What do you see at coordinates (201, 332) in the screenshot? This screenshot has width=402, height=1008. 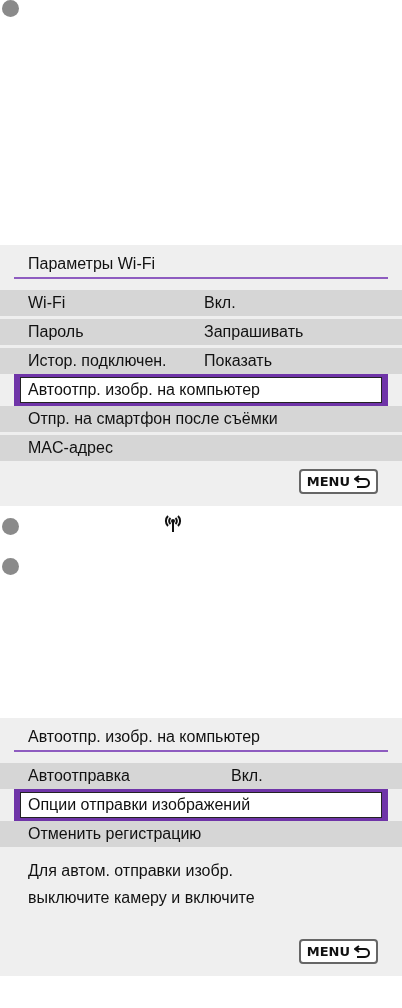 I see `menu-item: Пароль Запрашивать` at bounding box center [201, 332].